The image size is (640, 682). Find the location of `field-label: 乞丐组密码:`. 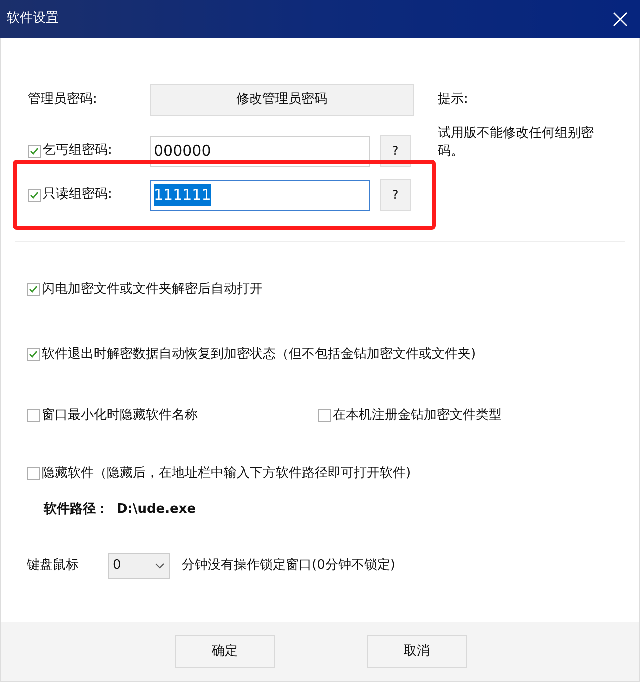

field-label: 乞丐组密码: is located at coordinates (77, 151).